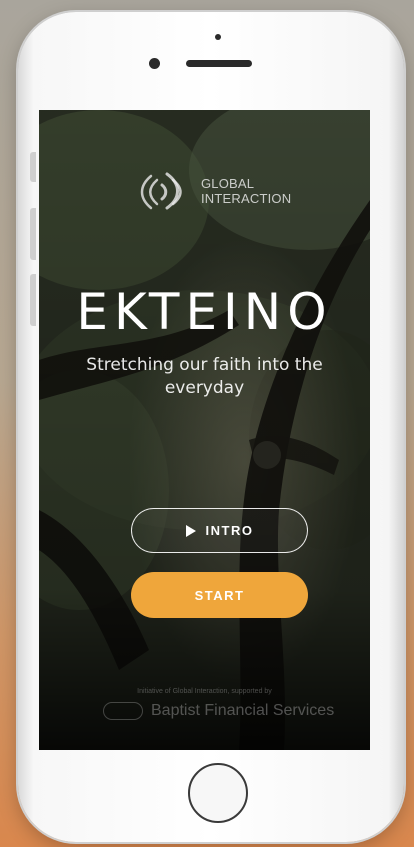  I want to click on earpiece-speaker, so click(219, 63).